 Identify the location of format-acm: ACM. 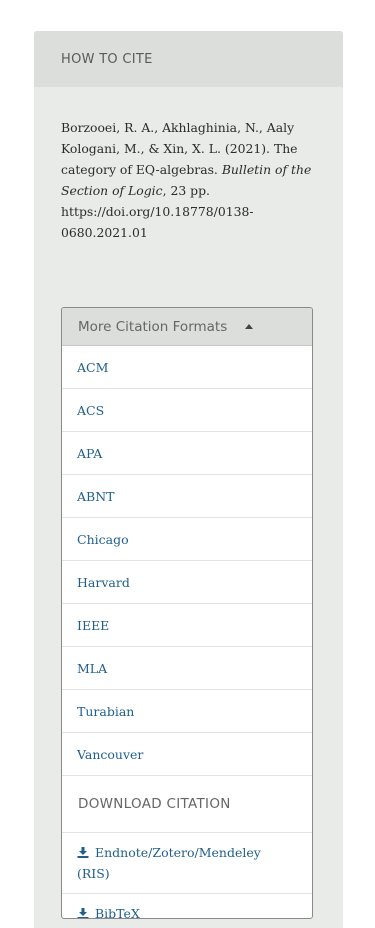
(187, 367).